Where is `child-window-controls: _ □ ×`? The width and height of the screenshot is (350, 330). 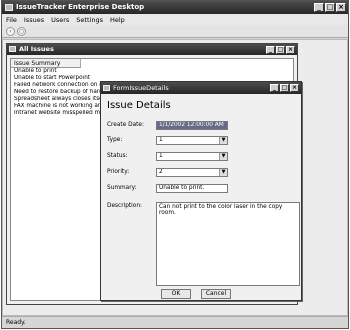 child-window-controls: _ □ × is located at coordinates (280, 50).